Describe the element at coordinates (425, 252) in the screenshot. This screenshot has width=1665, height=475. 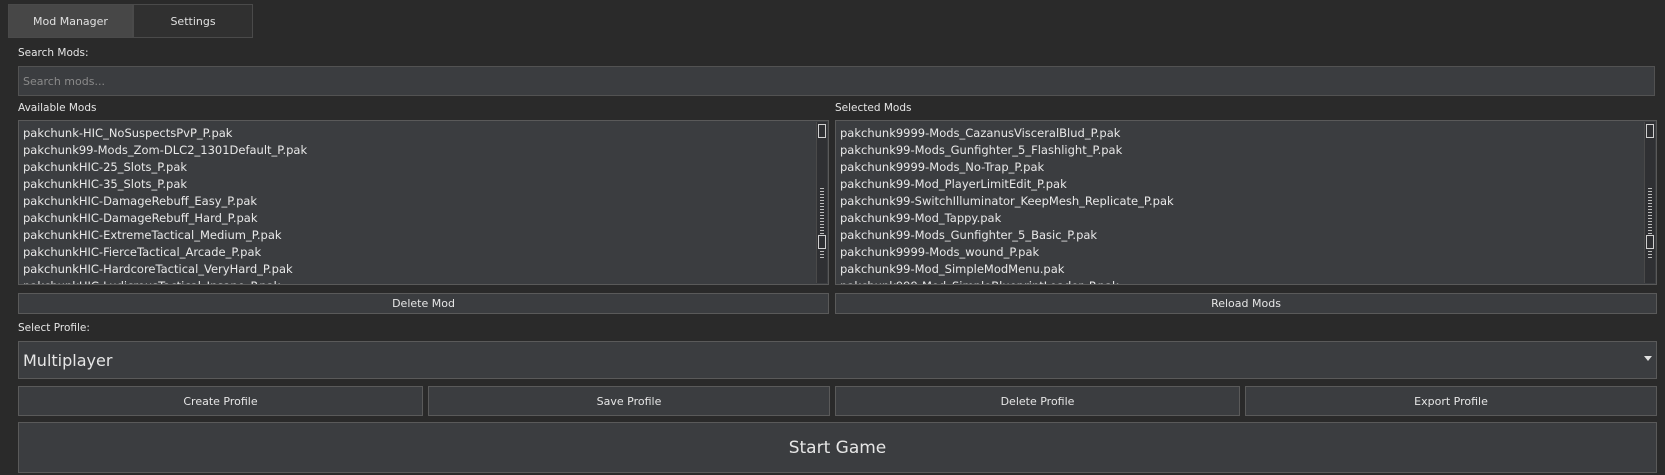
I see `list-item: pakchunkHIC-FierceTactical_Arcade_P.pak` at that location.